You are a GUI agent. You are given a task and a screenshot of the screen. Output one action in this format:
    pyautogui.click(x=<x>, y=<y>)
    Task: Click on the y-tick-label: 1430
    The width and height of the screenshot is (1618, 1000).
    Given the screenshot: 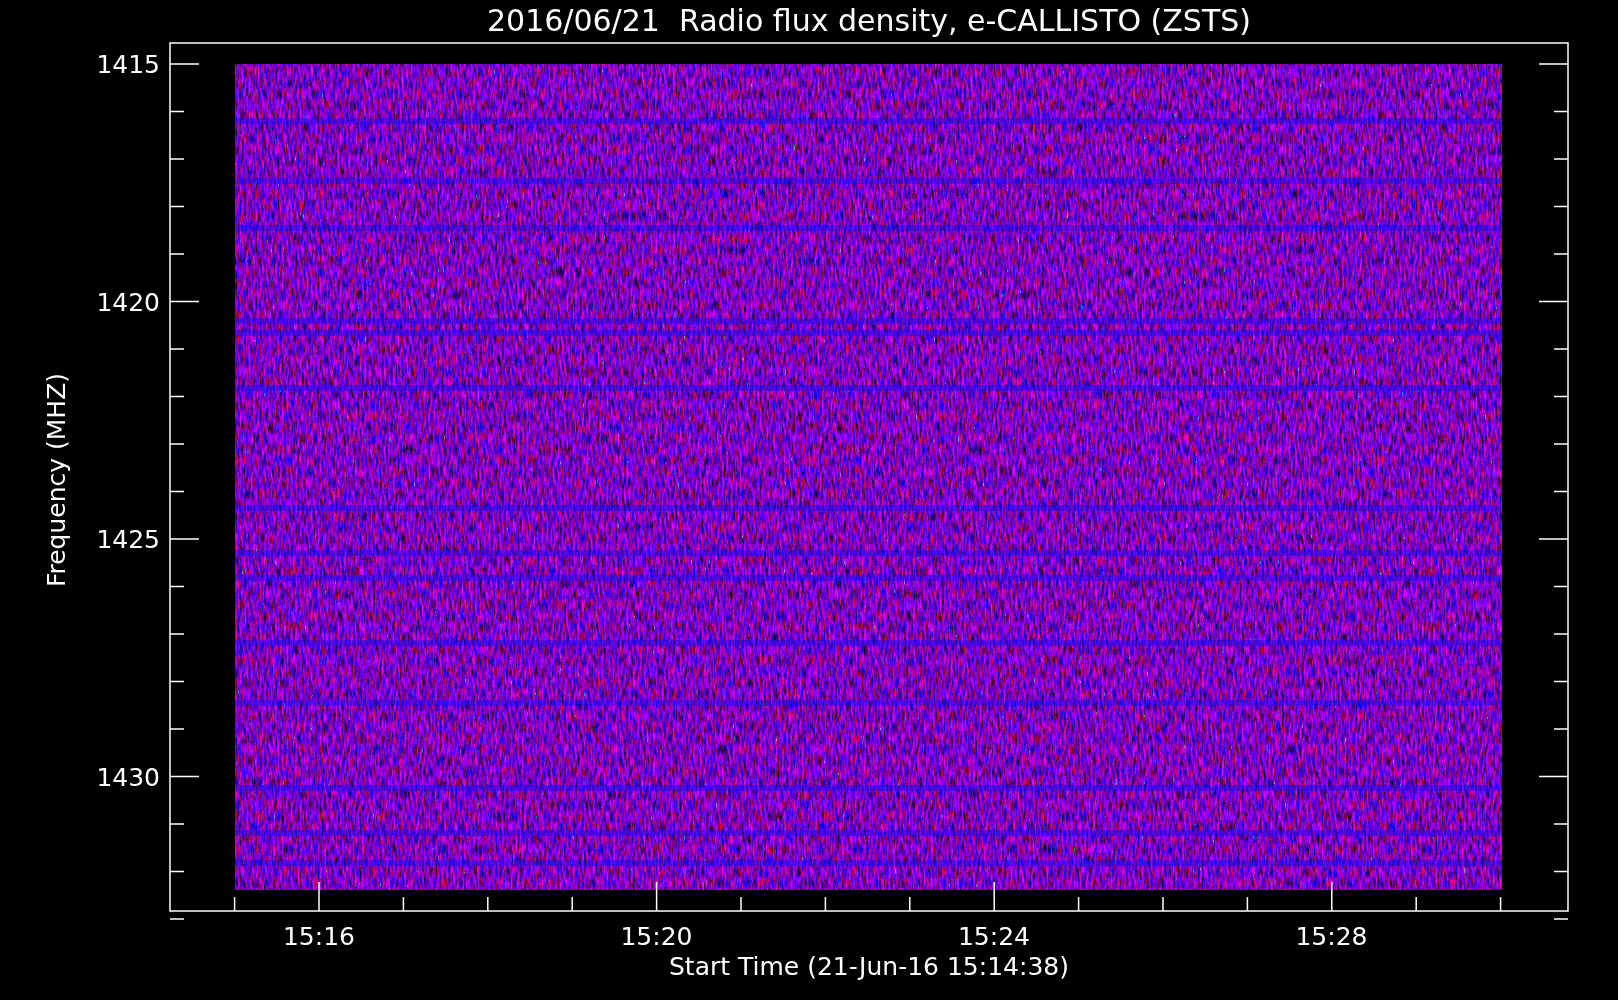 What is the action you would take?
    pyautogui.click(x=128, y=777)
    